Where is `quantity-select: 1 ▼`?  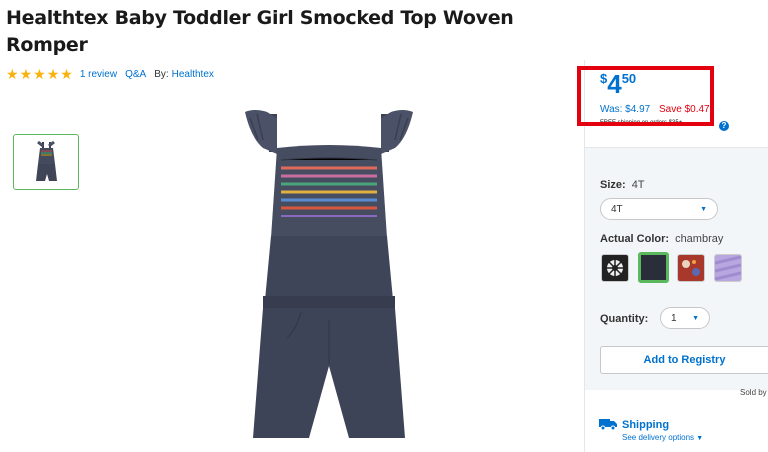
quantity-select: 1 ▼ is located at coordinates (685, 318).